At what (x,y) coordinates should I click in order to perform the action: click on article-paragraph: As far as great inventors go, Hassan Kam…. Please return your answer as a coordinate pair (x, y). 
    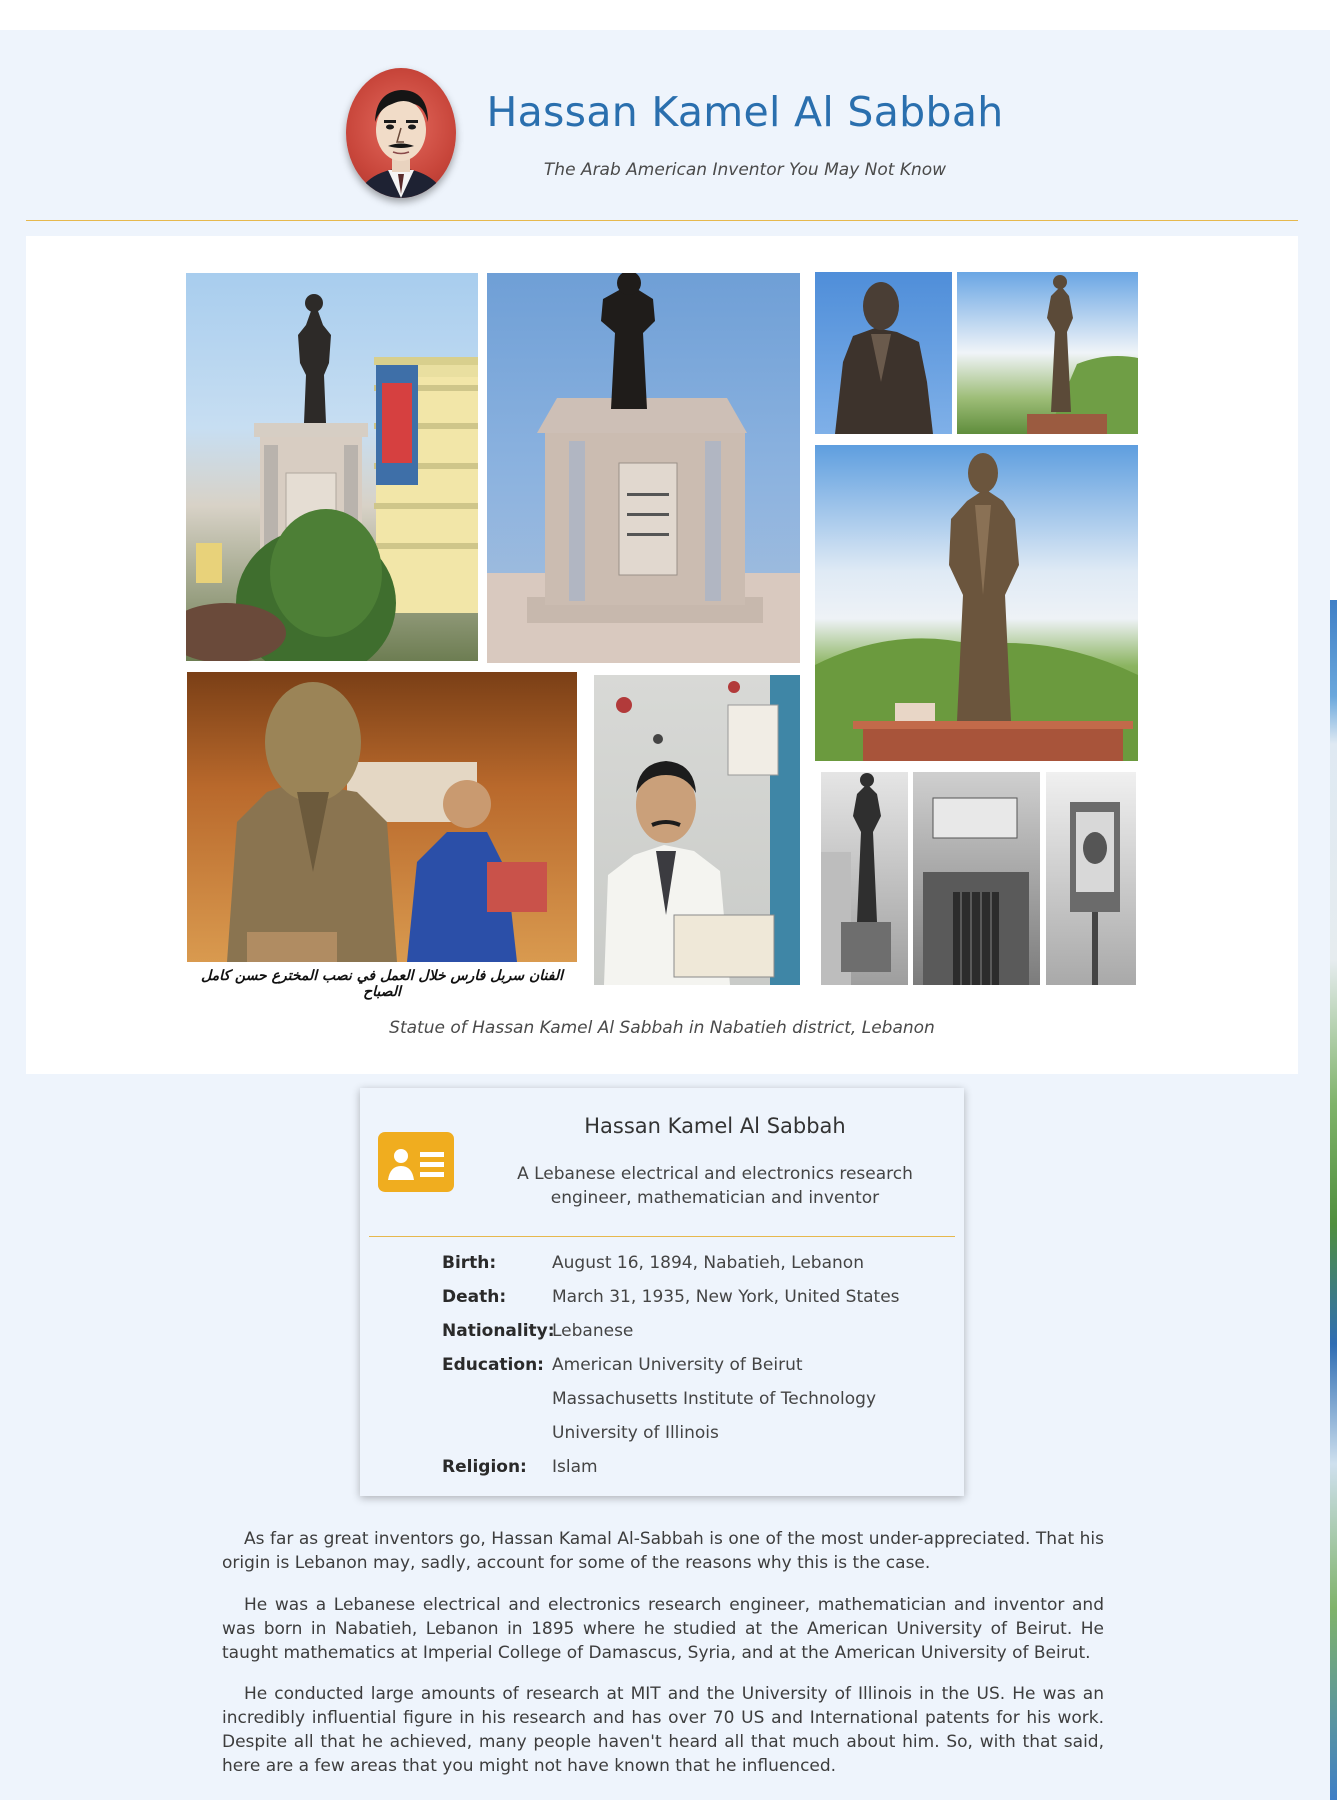
    Looking at the image, I should click on (663, 1551).